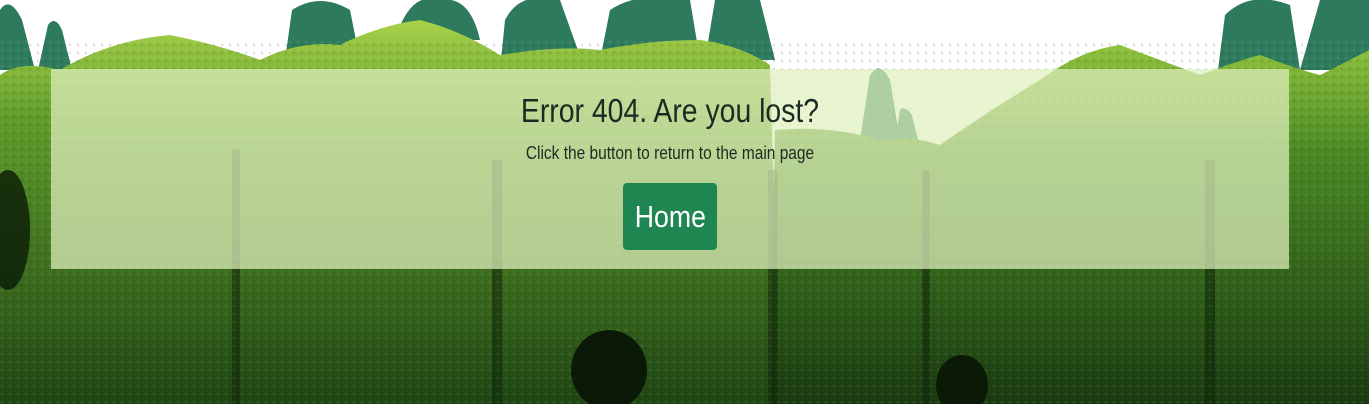 Image resolution: width=1369 pixels, height=404 pixels. What do you see at coordinates (670, 110) in the screenshot?
I see `error-title: Error 404. Are you lost?` at bounding box center [670, 110].